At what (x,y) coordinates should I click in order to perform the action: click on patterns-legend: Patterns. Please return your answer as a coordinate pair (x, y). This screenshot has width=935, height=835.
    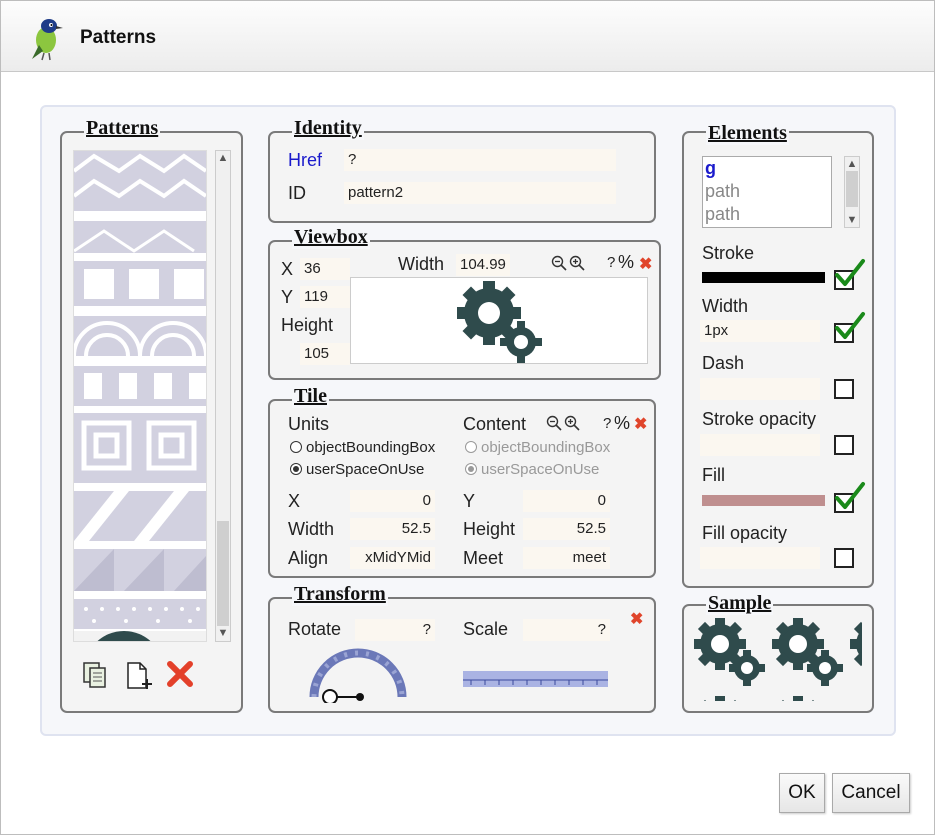
    Looking at the image, I should click on (122, 128).